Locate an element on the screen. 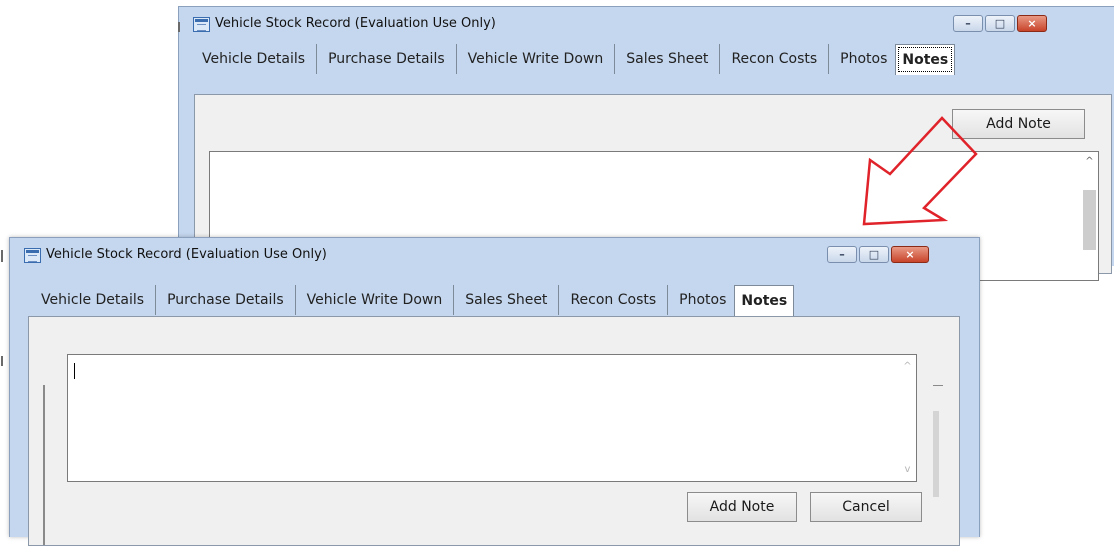  back-scroll-thumb is located at coordinates (1089, 220).